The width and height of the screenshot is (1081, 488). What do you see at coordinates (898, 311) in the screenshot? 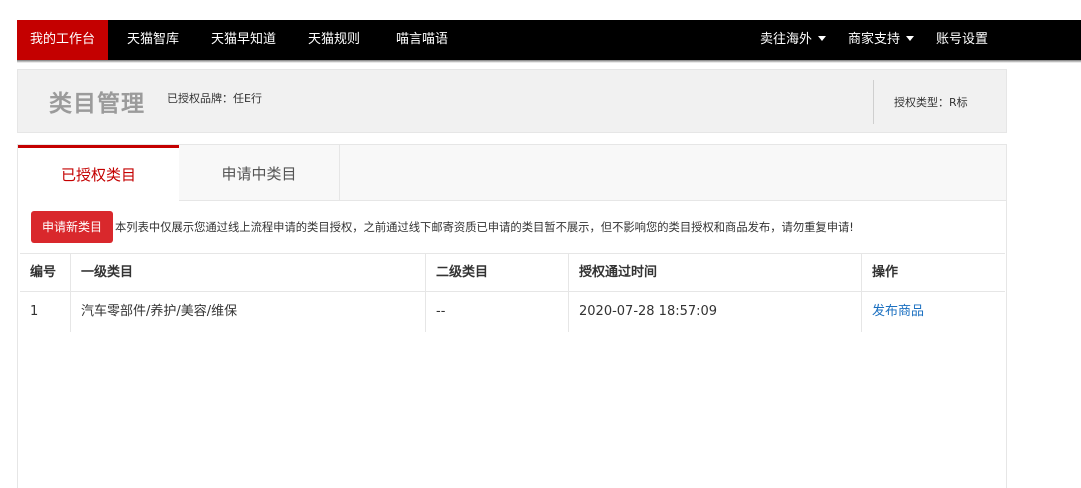
I see `publish-product-link: 发布商品` at bounding box center [898, 311].